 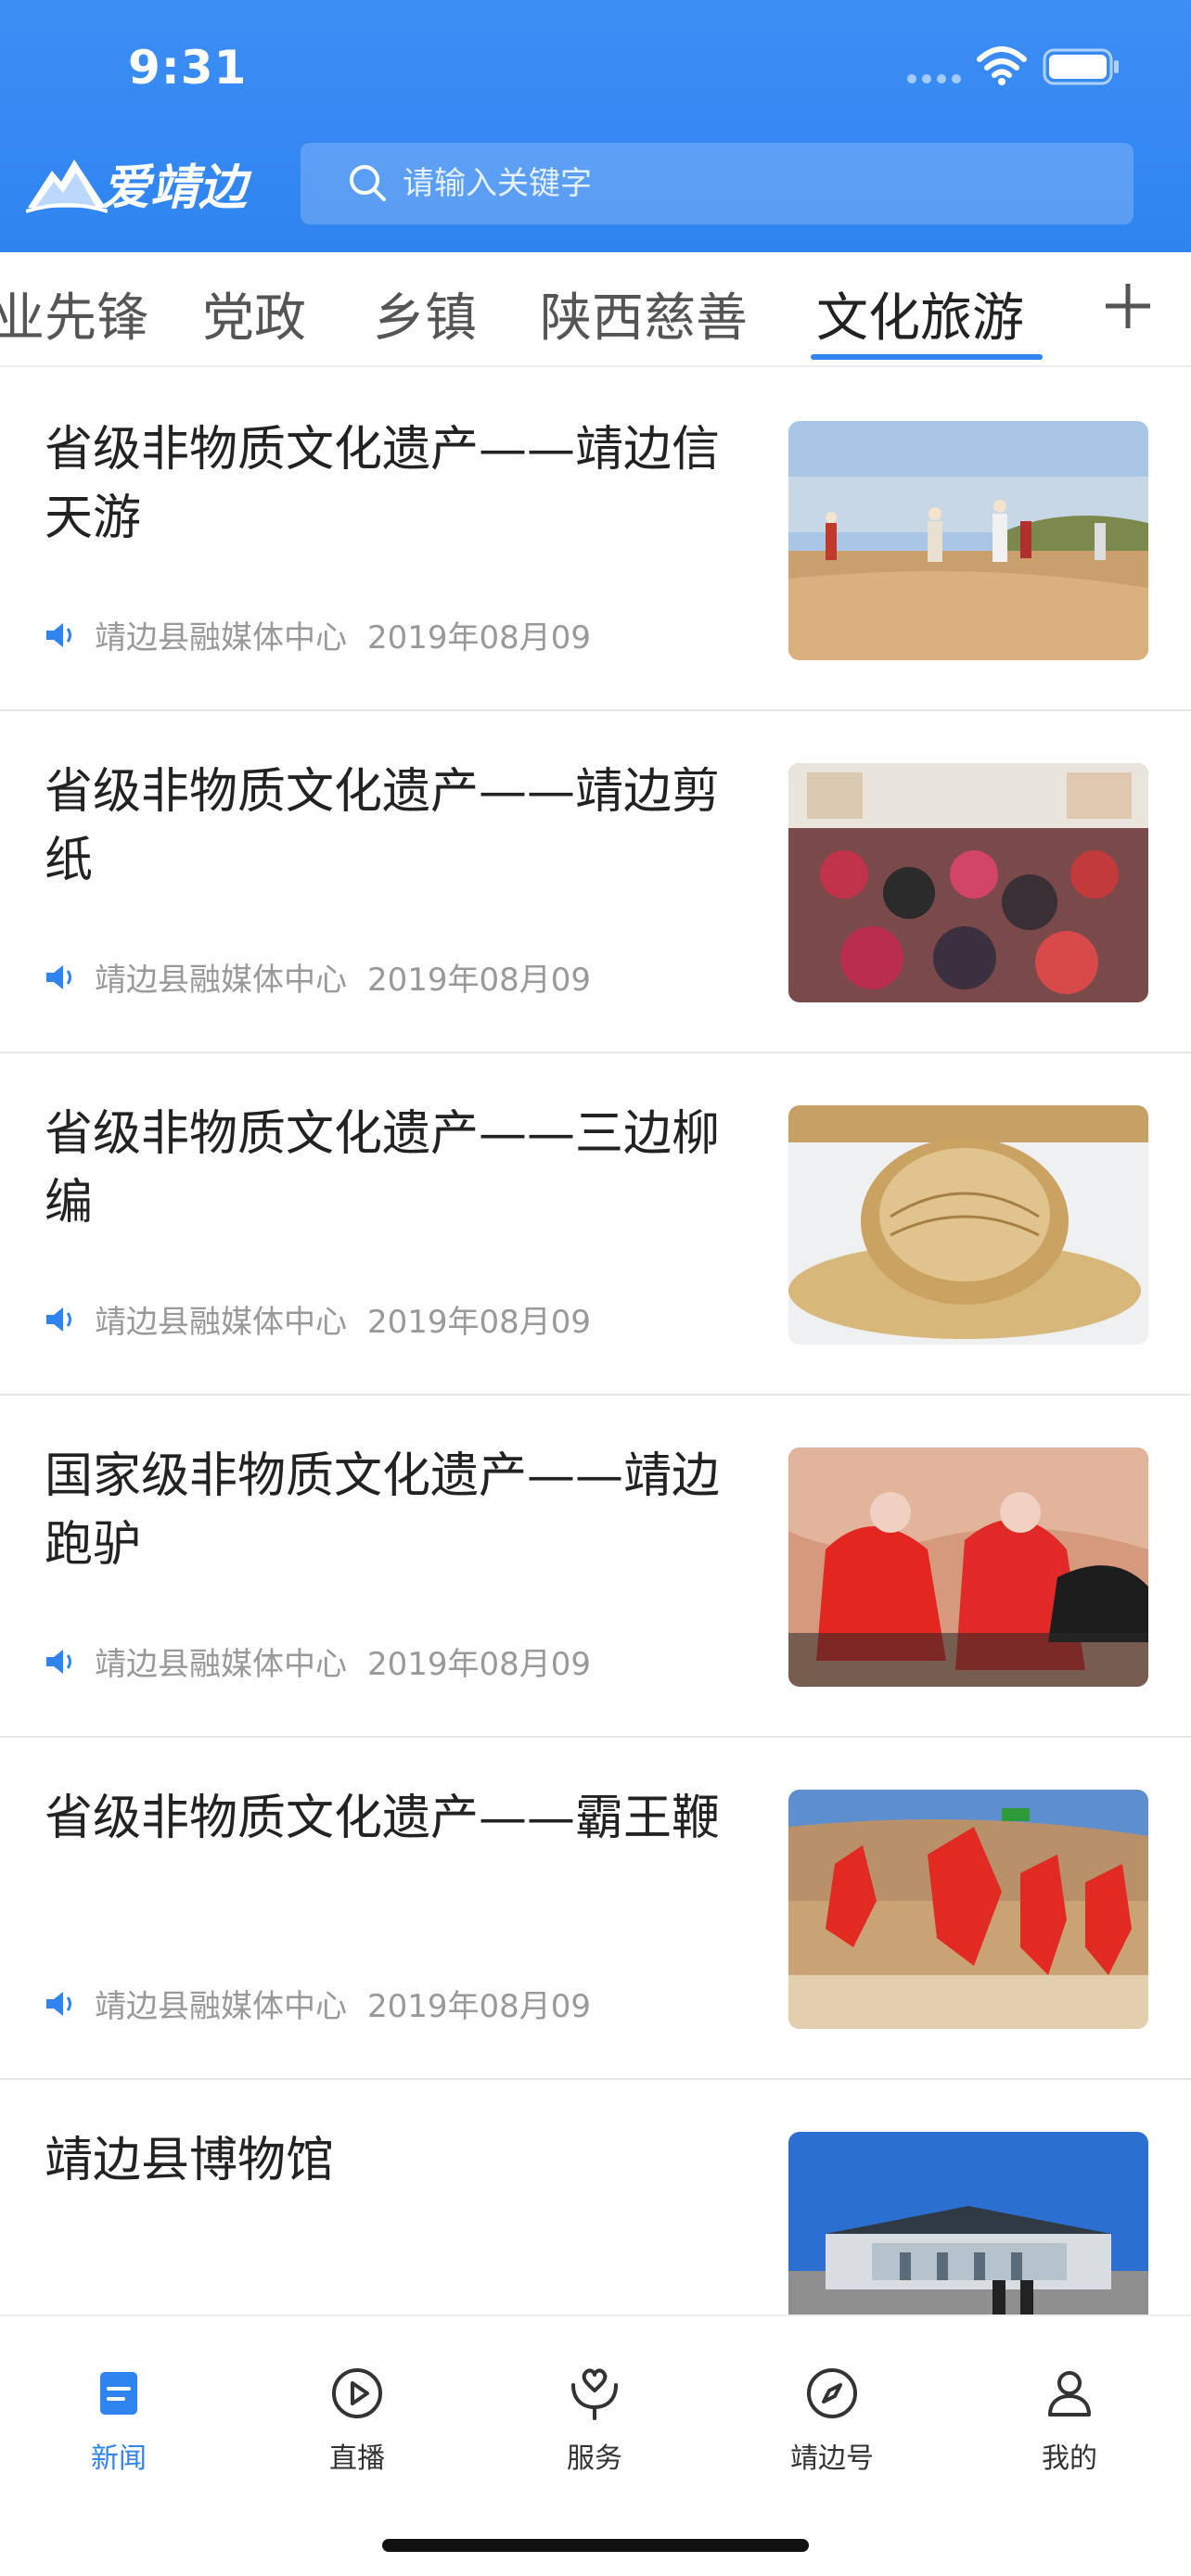 I want to click on tab-party-gov: 党政, so click(x=254, y=313).